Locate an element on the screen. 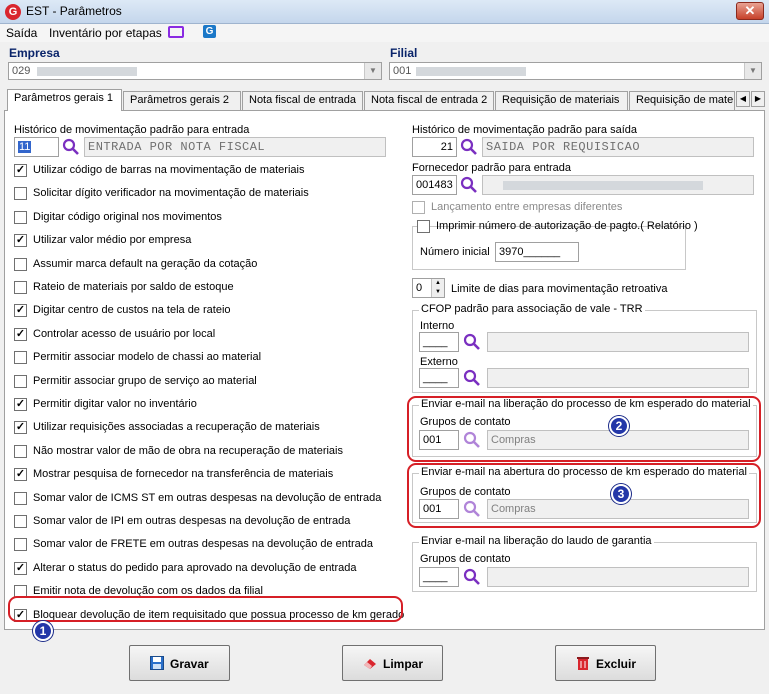 This screenshot has width=769, height=694. checkbox-label: Controlar acesso de usuário por local is located at coordinates (124, 334).